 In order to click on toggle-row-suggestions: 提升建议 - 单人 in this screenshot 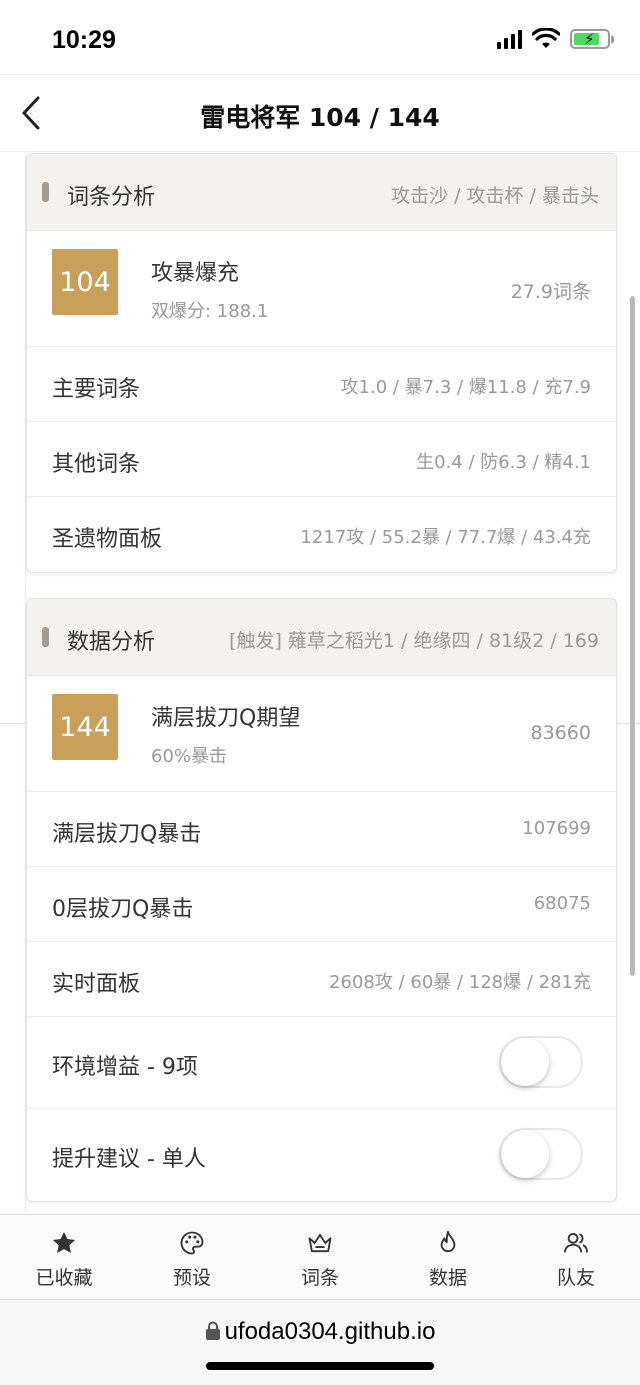, I will do `click(321, 1155)`.